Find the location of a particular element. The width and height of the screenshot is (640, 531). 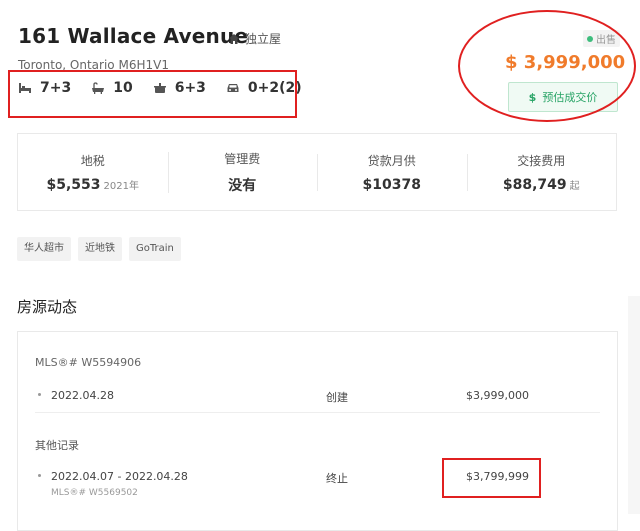

tag-gotrain: GoTrain is located at coordinates (155, 249).